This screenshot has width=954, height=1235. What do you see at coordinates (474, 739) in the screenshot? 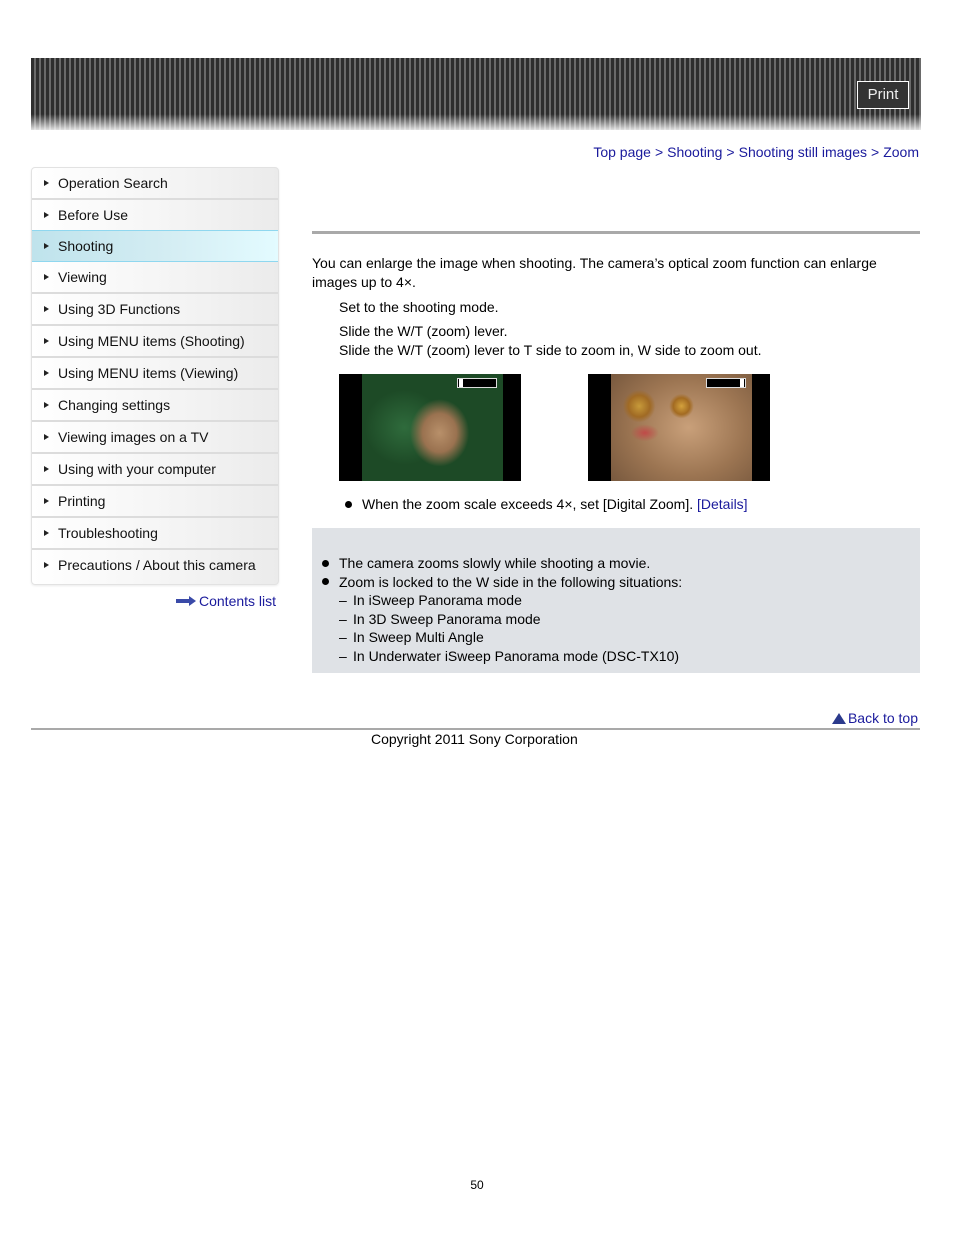
I see `copyright-text: Copyright 2011 Sony Corporation` at bounding box center [474, 739].